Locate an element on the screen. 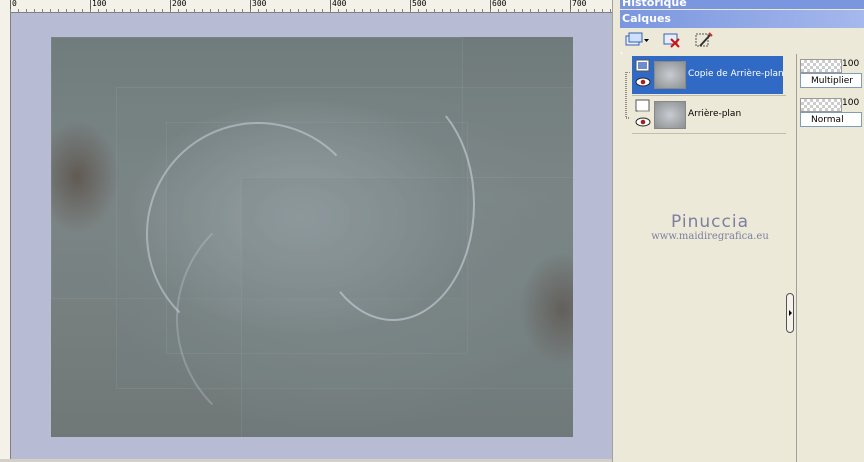  row-separator is located at coordinates (709, 133).